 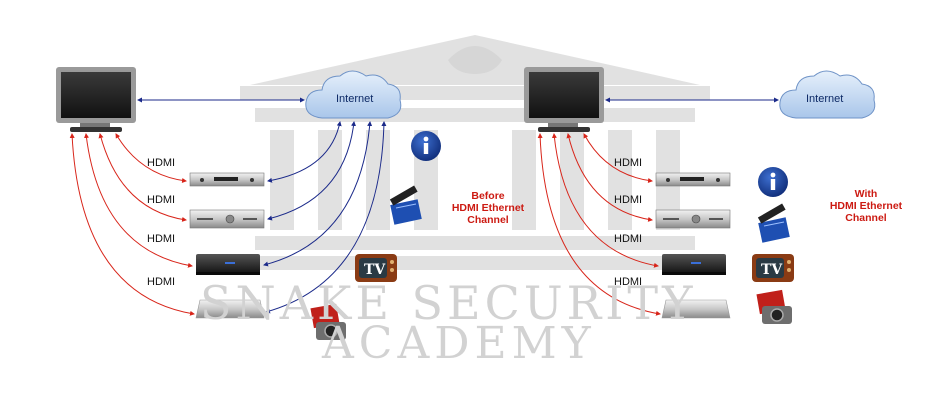 I want to click on hdmi-label-left-1: HDMI, so click(x=161, y=163).